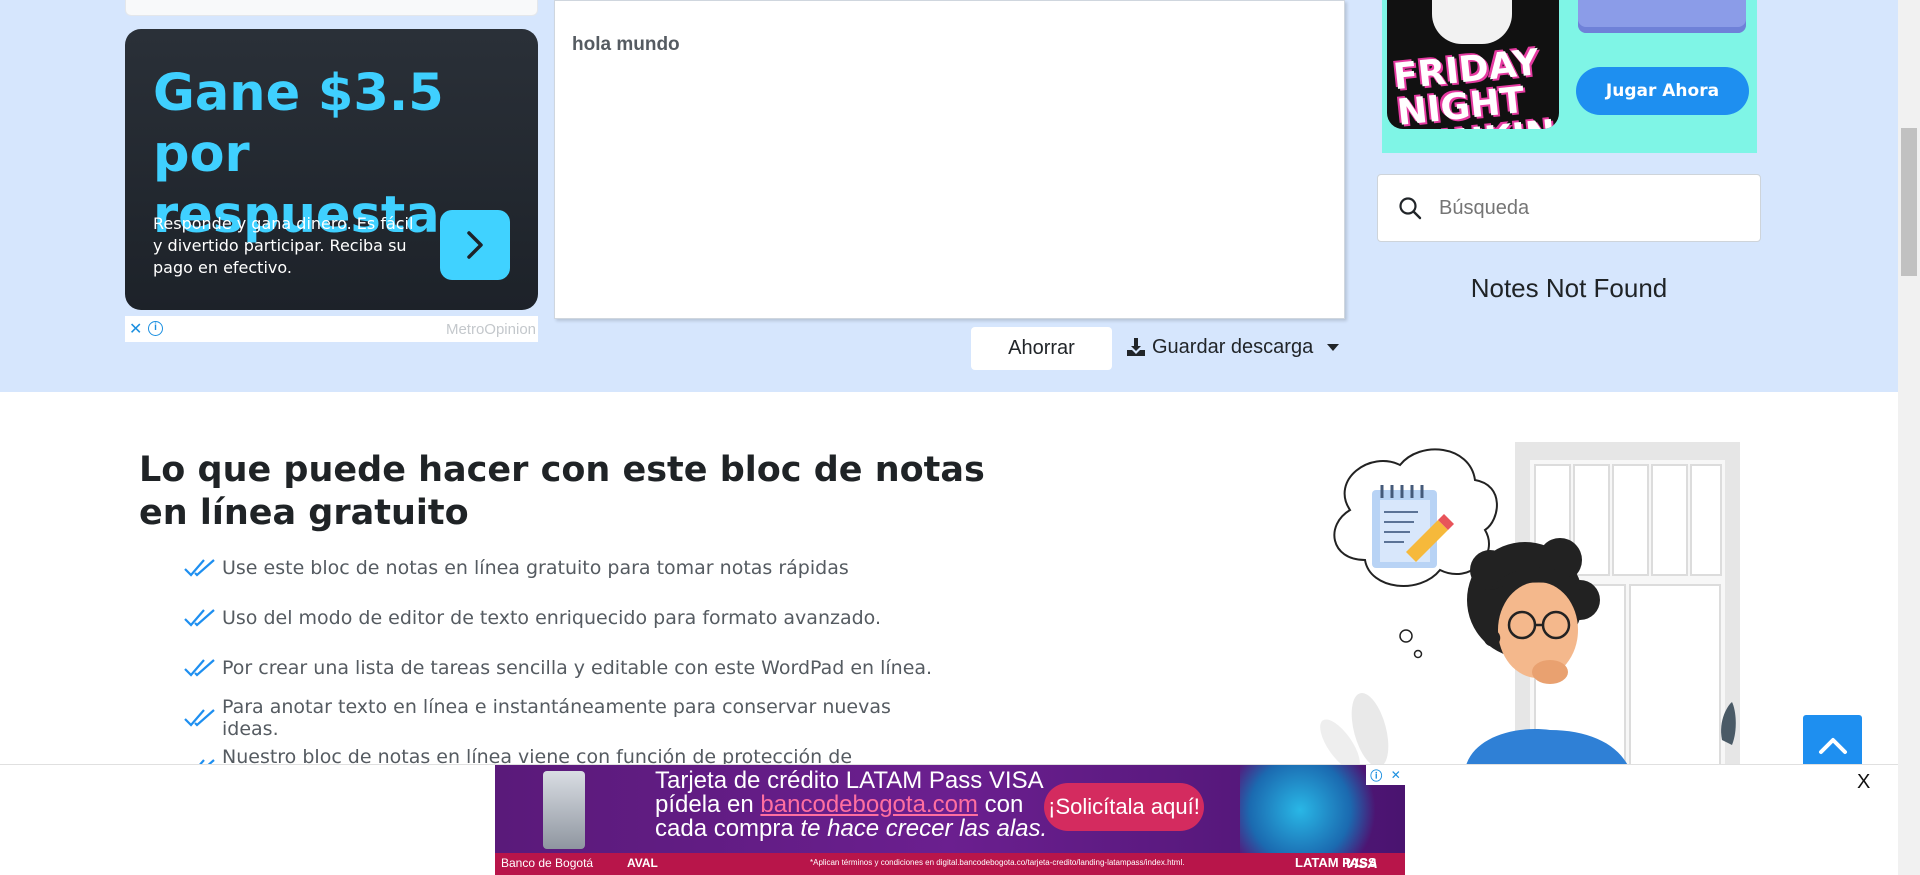 This screenshot has height=875, width=1920. I want to click on banner-link: bancodebogota.com, so click(869, 804).